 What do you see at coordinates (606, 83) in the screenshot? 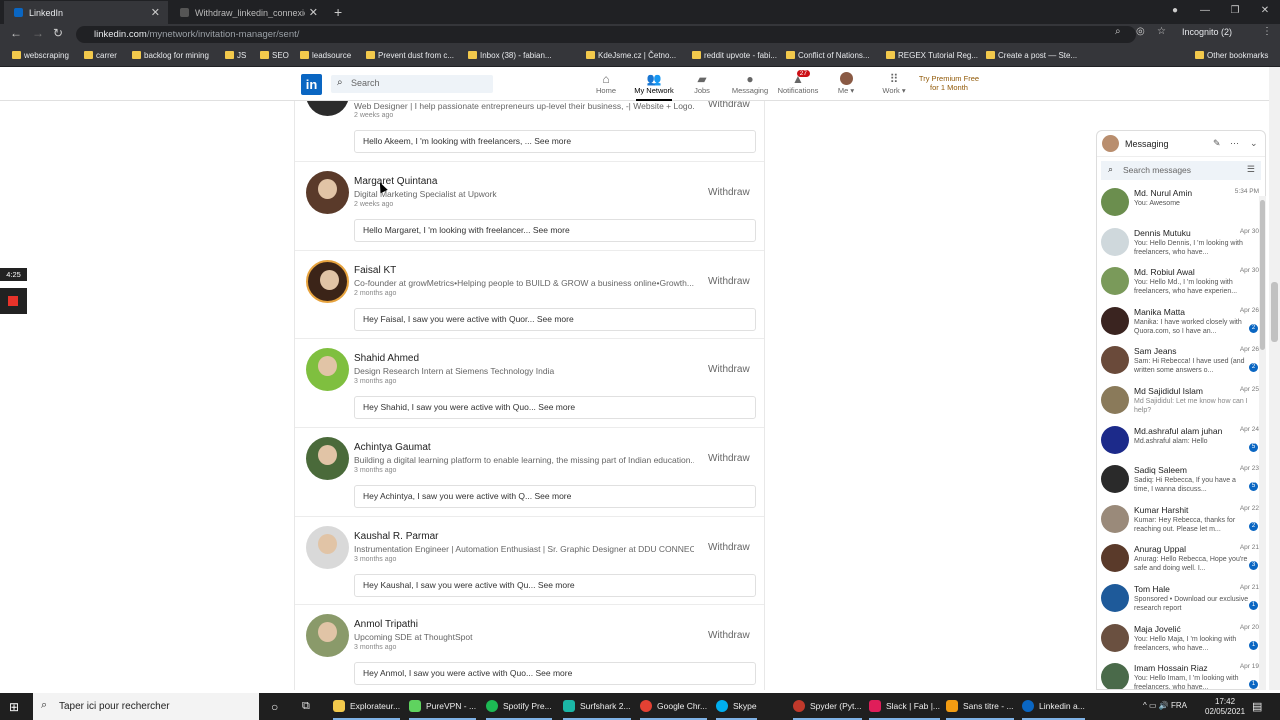
I see `nav-home: ⌂ Home` at bounding box center [606, 83].